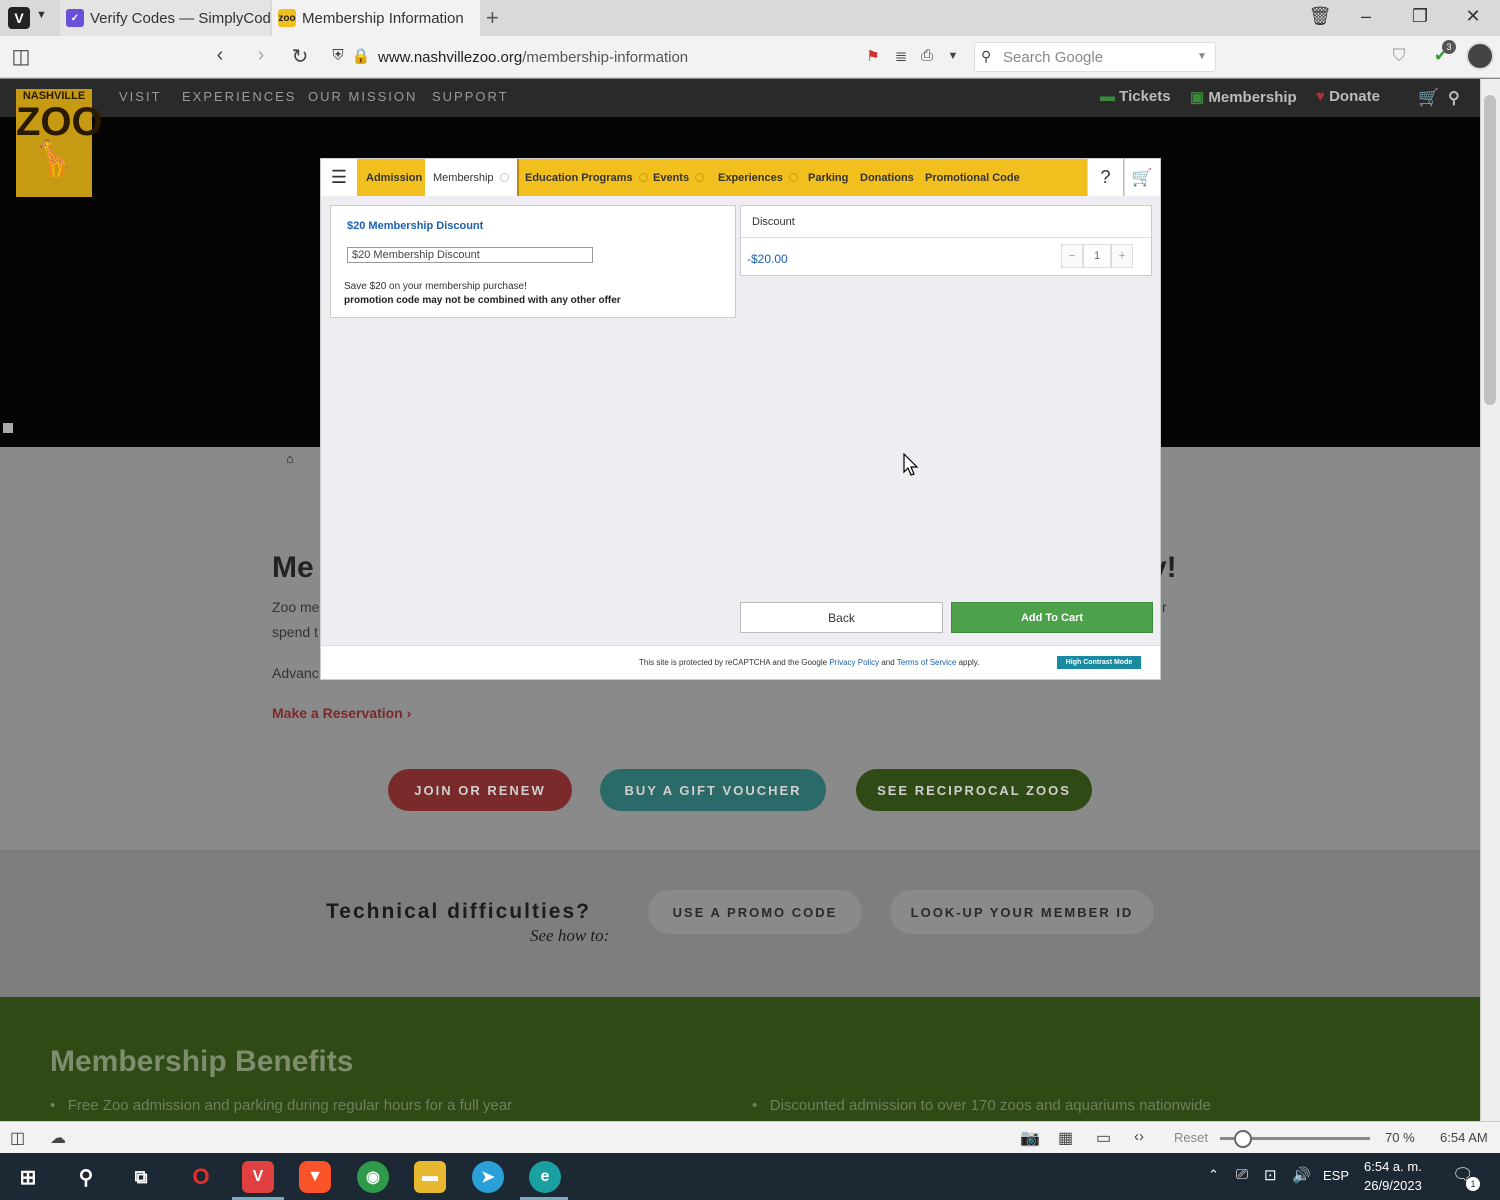 This screenshot has width=1500, height=1200. Describe the element at coordinates (1072, 256) in the screenshot. I see `decrement-button: −` at that location.